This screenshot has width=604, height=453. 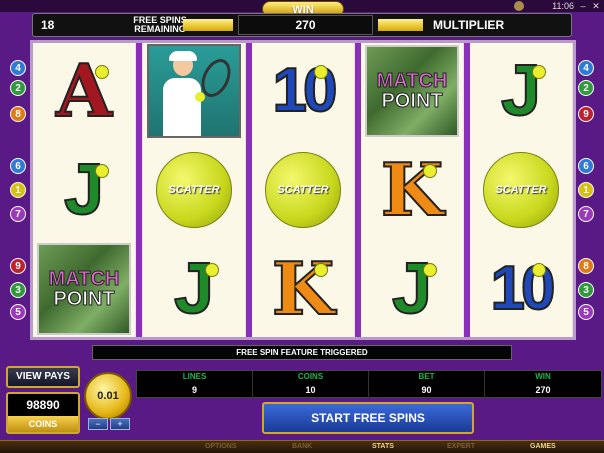 I want to click on header-bar: 18 FREE SPINS REMAINING 270 MULTIPLIER, so click(x=302, y=25).